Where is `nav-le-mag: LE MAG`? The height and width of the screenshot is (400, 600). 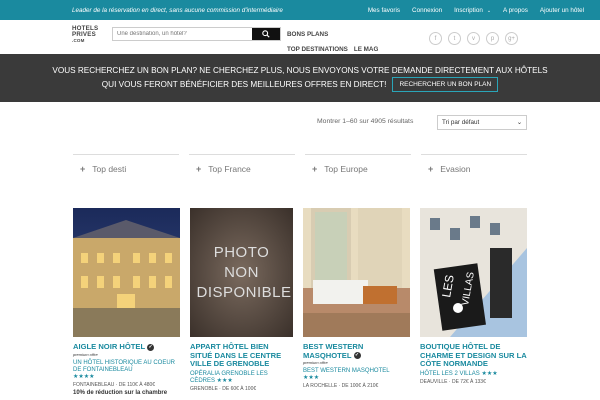
nav-le-mag: LE MAG is located at coordinates (366, 49).